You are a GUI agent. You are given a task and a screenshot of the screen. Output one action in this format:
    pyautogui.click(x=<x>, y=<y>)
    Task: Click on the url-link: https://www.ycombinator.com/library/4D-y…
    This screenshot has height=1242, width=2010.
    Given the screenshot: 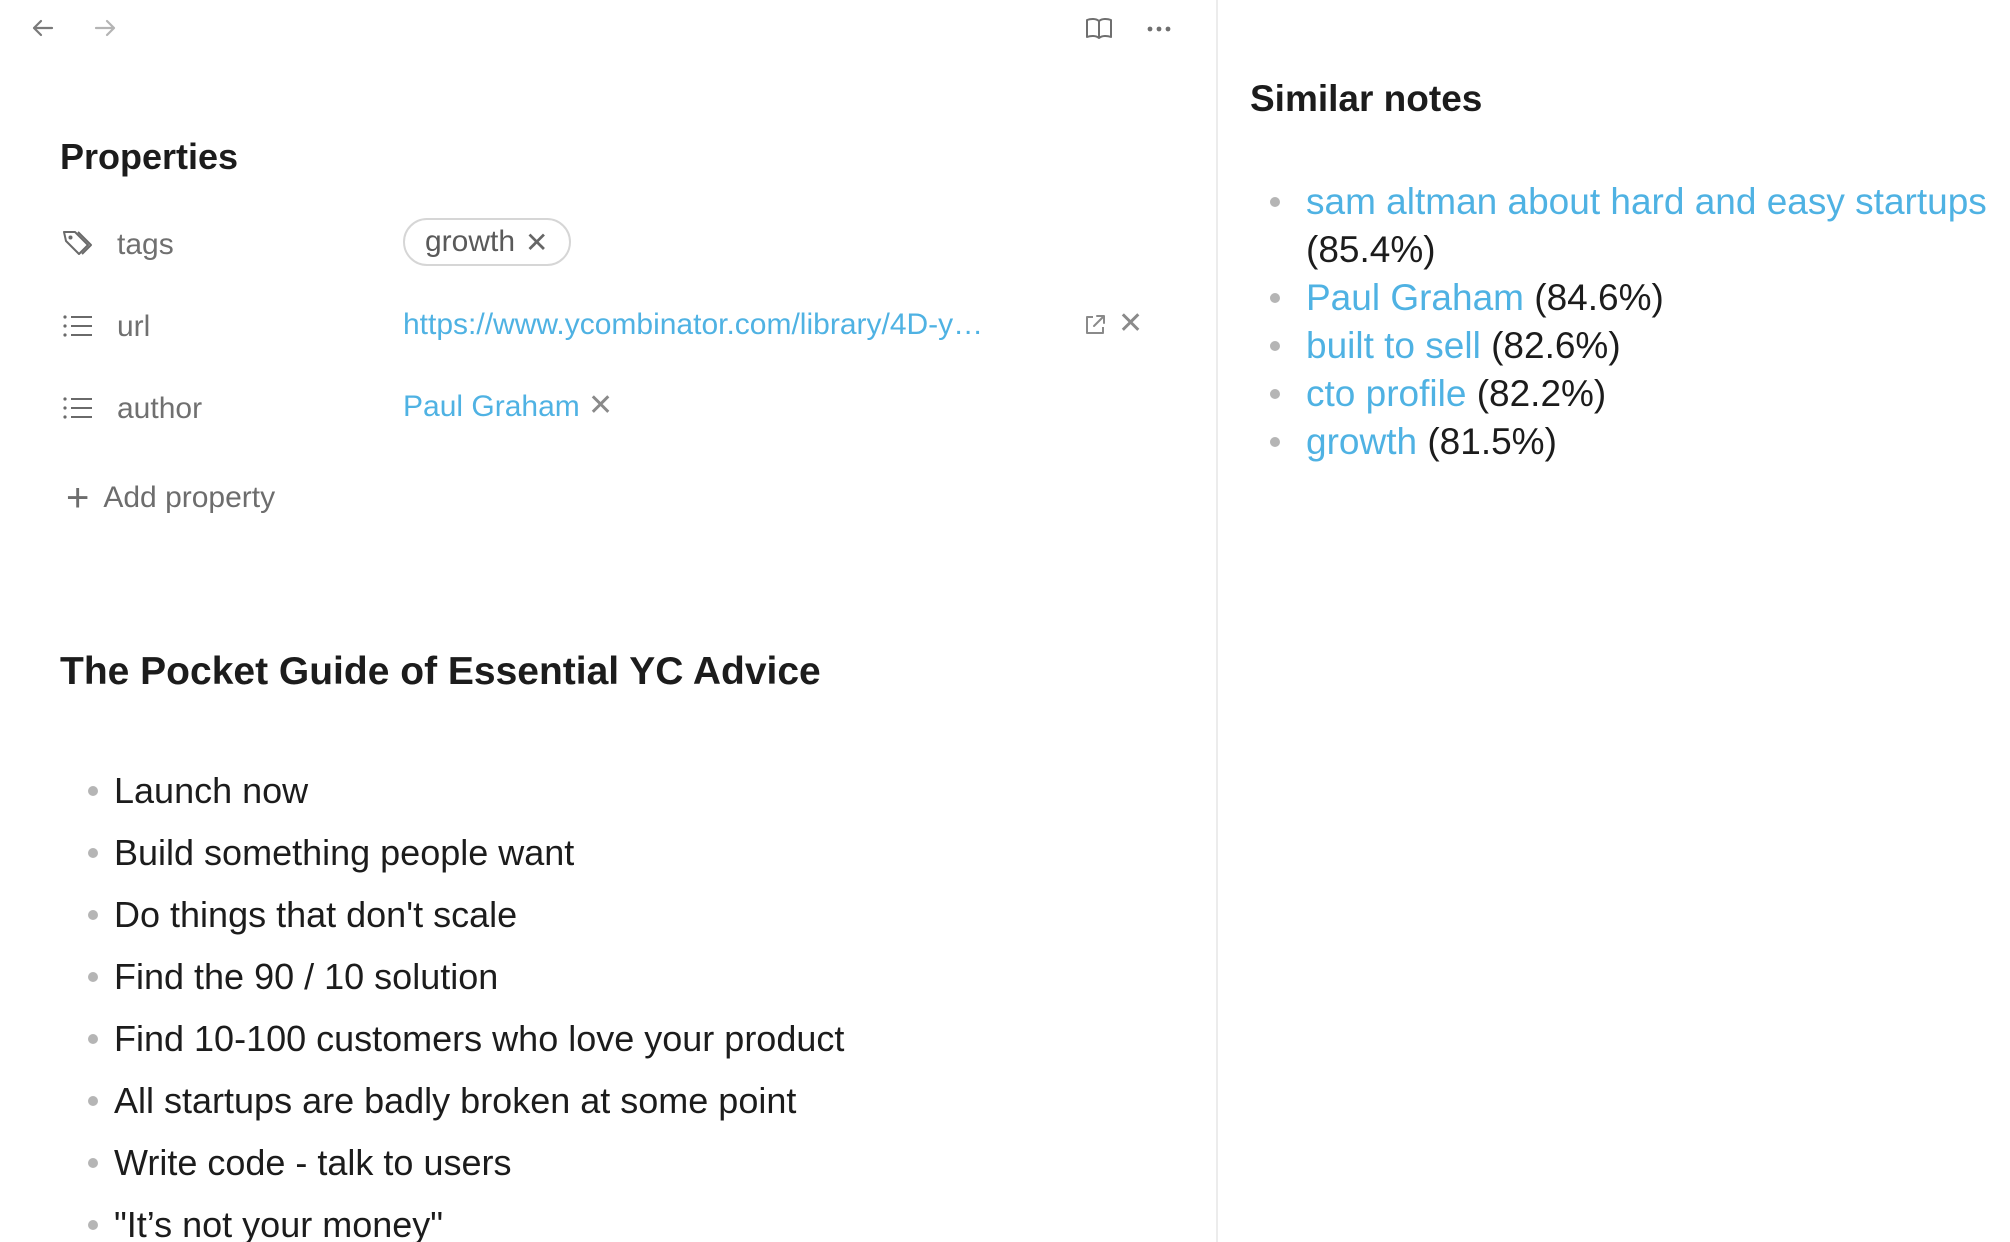 What is the action you would take?
    pyautogui.click(x=693, y=325)
    